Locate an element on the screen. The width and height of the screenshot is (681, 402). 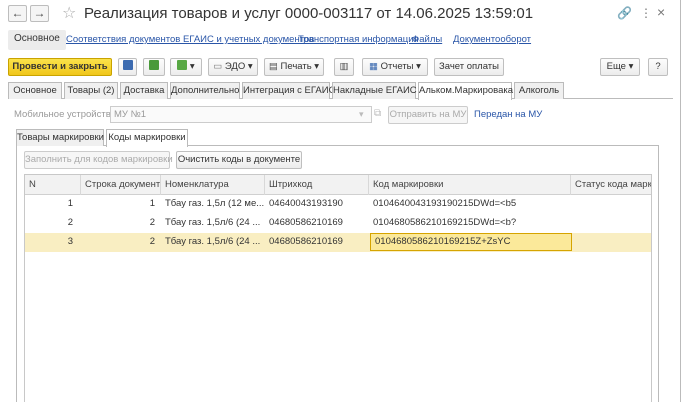
nav-main: Основное is located at coordinates (37, 40).